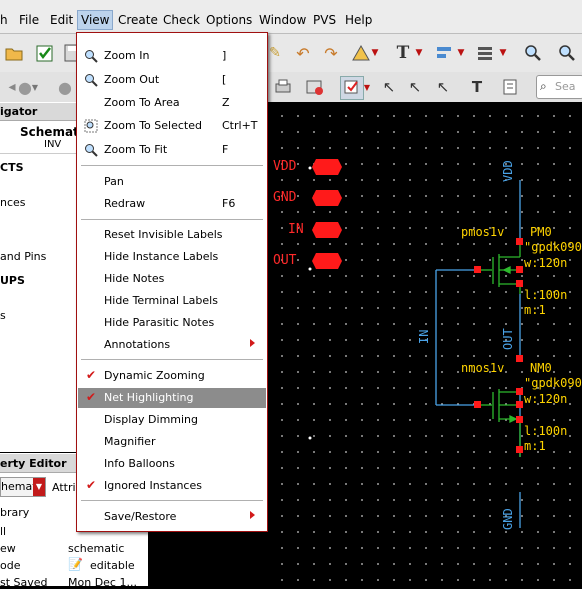  Describe the element at coordinates (172, 517) in the screenshot. I see `menu-item-save-restore: Save/Restore` at that location.